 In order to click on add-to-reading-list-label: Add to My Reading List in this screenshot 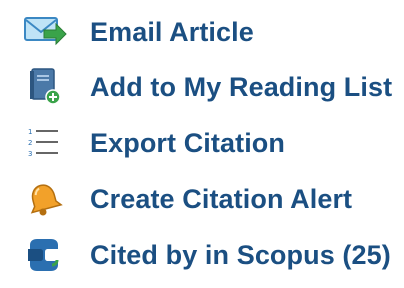, I will do `click(241, 86)`.